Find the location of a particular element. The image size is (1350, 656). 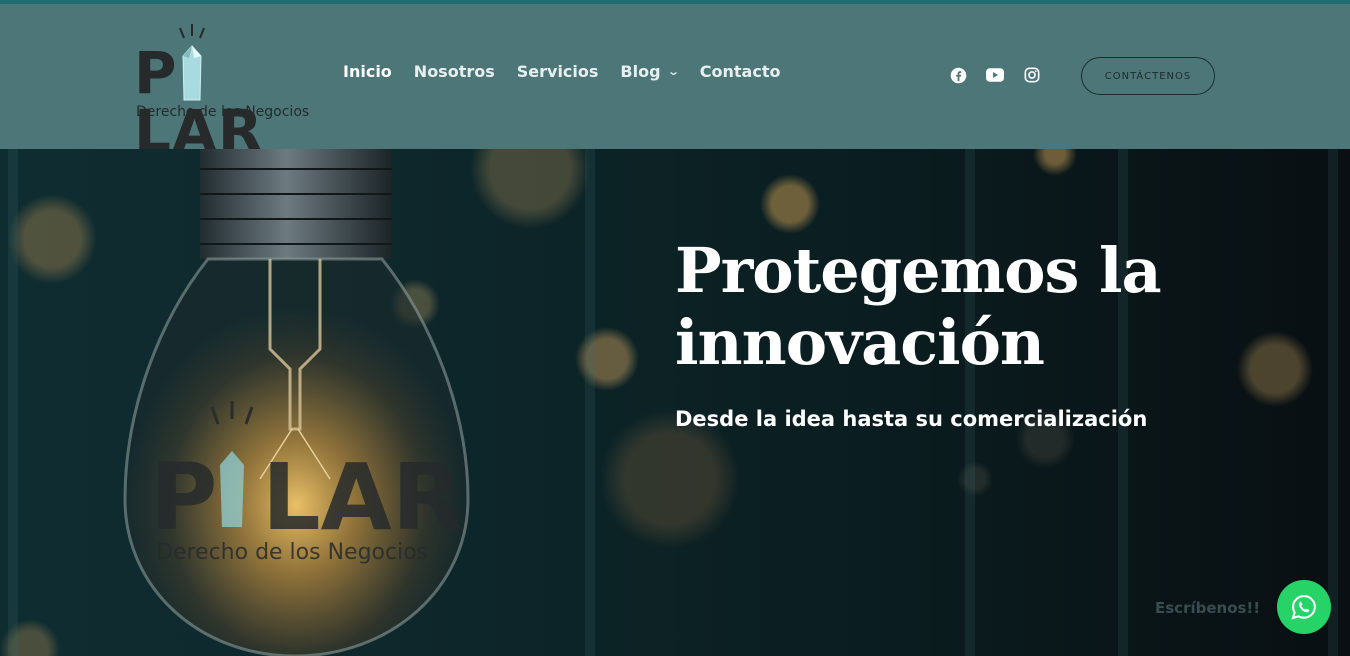

chevron-down-icon: ⌄ is located at coordinates (673, 71).